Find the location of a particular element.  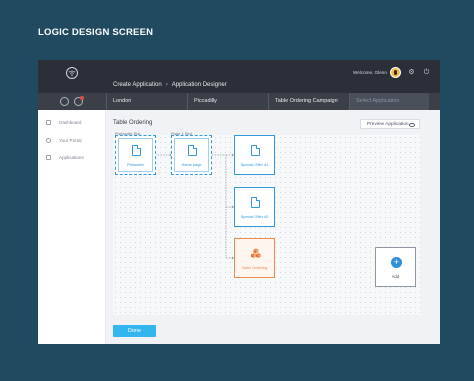

portal-icon is located at coordinates (48, 141).